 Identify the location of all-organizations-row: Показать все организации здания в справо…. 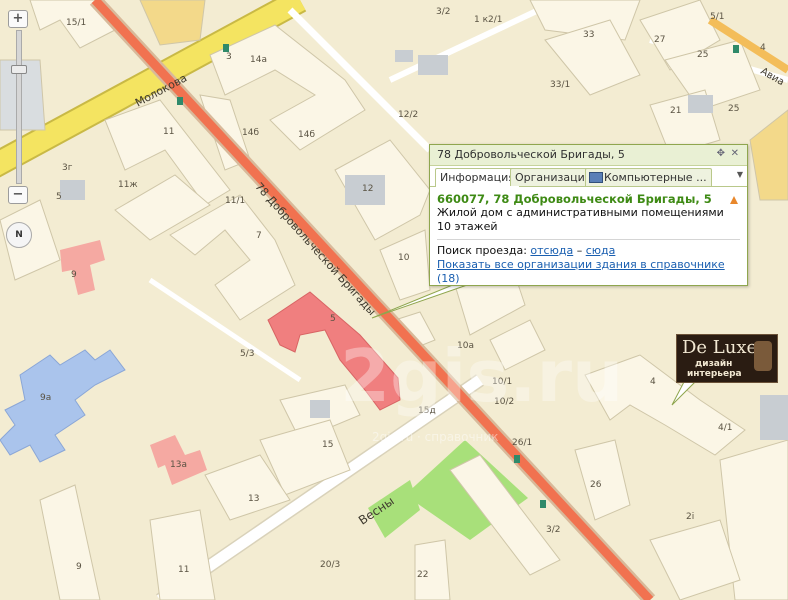
(588, 272).